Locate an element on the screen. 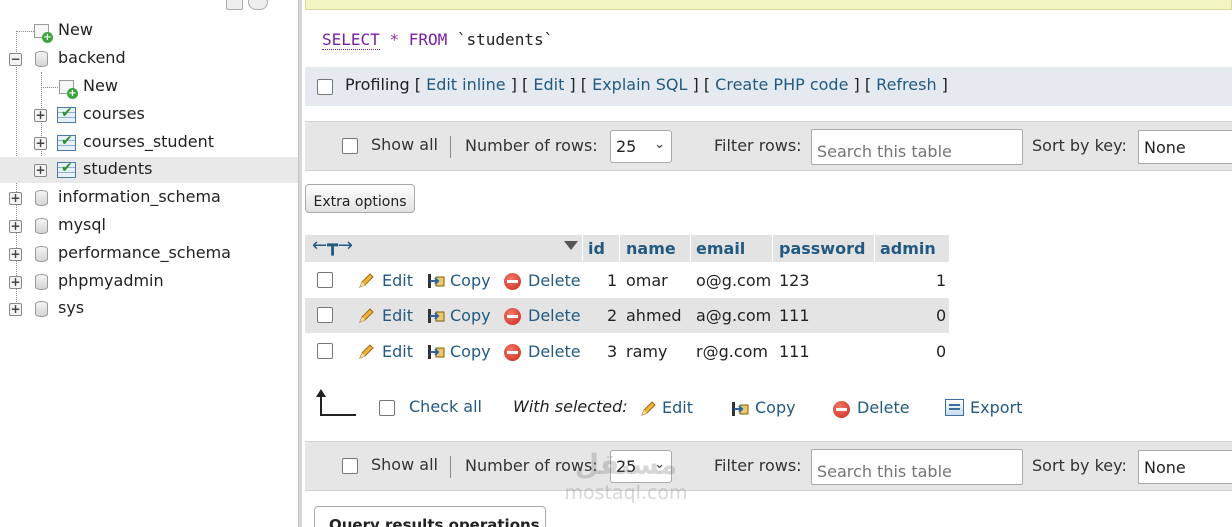 This screenshot has height=527, width=1232. nav-item-label: students is located at coordinates (118, 168).